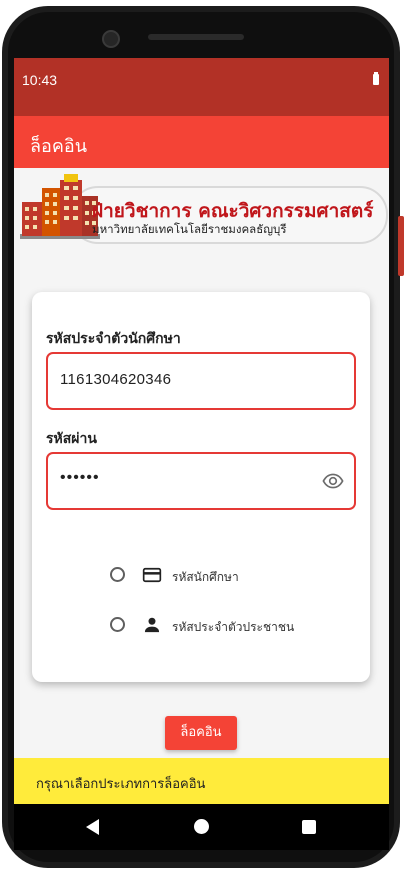  What do you see at coordinates (201, 481) in the screenshot?
I see `password-field: ••••••` at bounding box center [201, 481].